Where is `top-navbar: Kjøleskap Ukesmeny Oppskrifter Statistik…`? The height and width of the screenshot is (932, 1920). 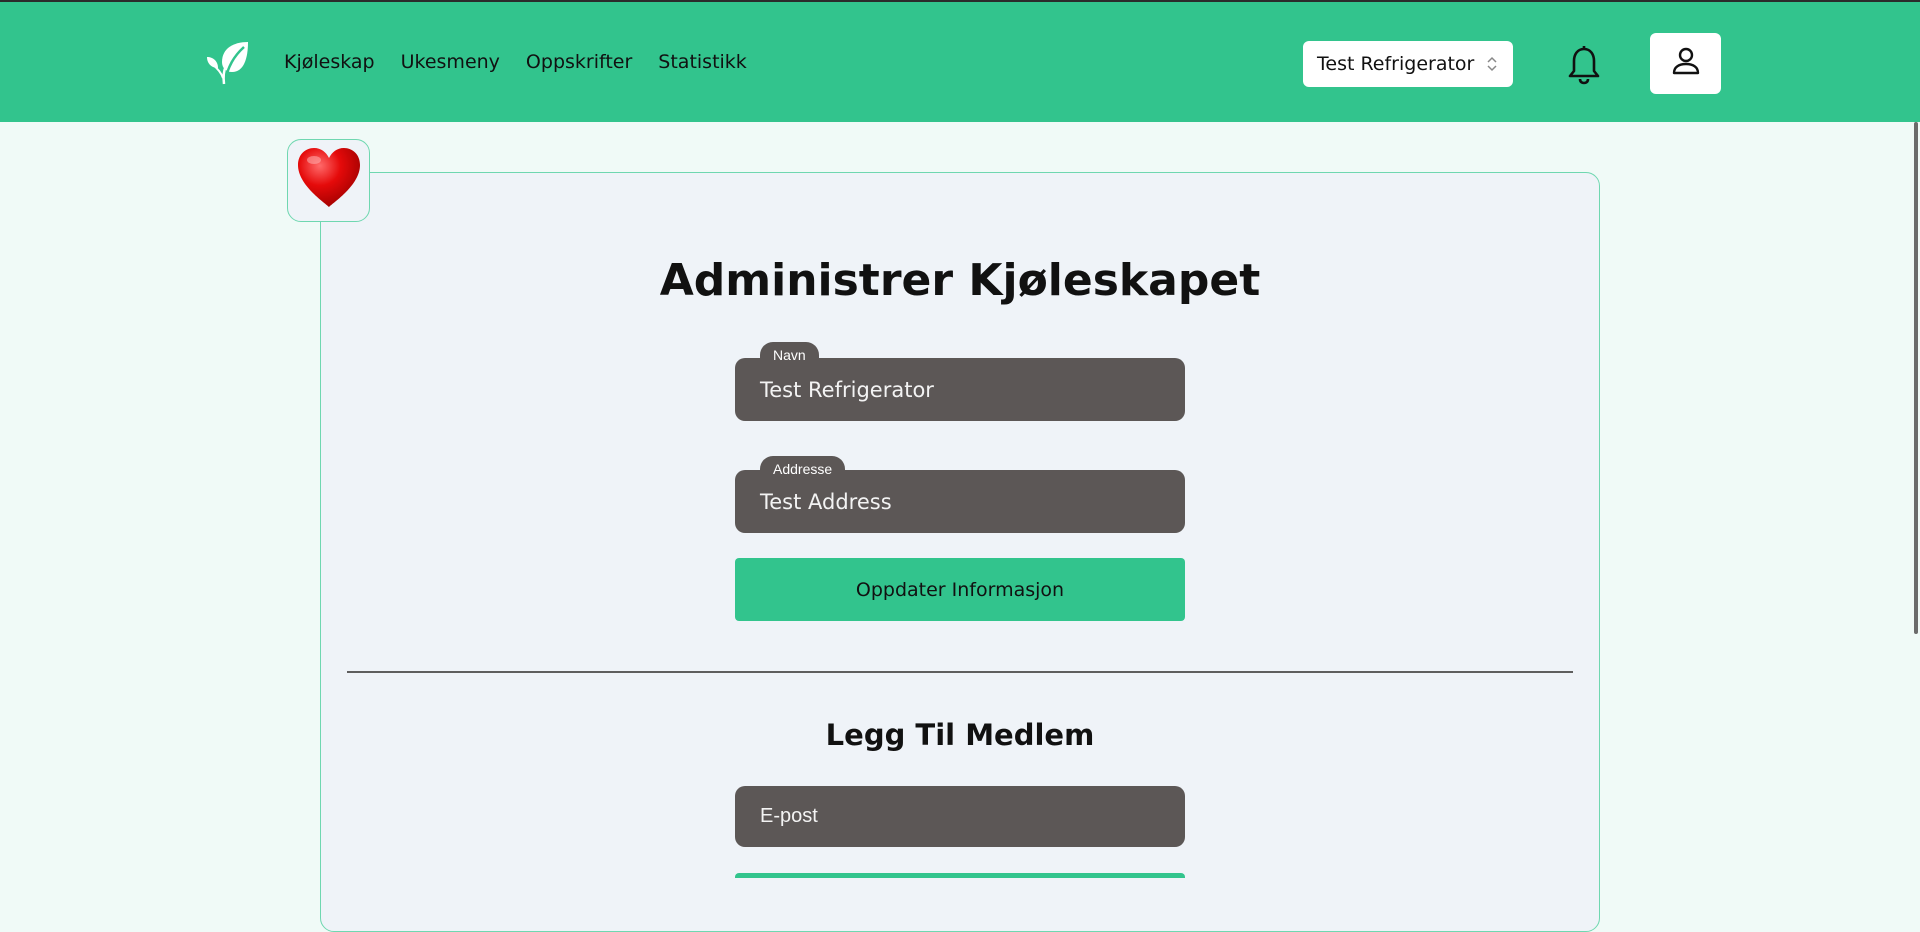 top-navbar: Kjøleskap Ukesmeny Oppskrifter Statistik… is located at coordinates (960, 62).